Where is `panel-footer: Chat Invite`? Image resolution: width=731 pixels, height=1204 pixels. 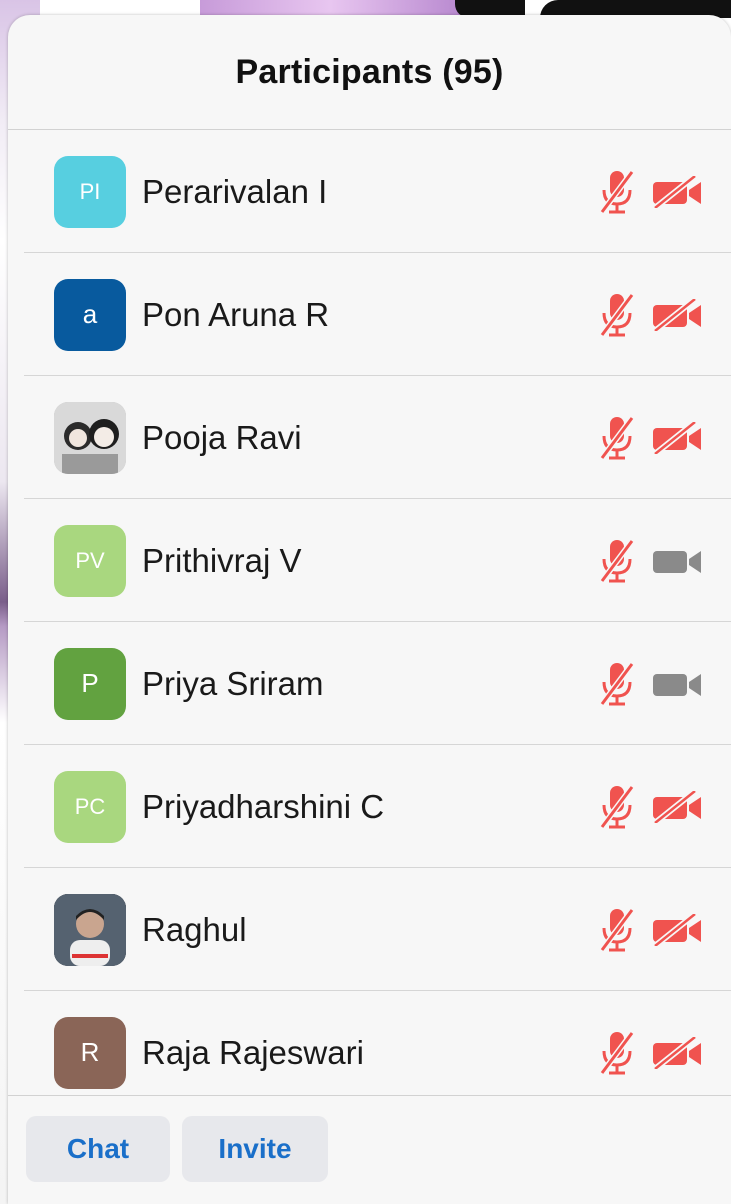 panel-footer: Chat Invite is located at coordinates (369, 1149).